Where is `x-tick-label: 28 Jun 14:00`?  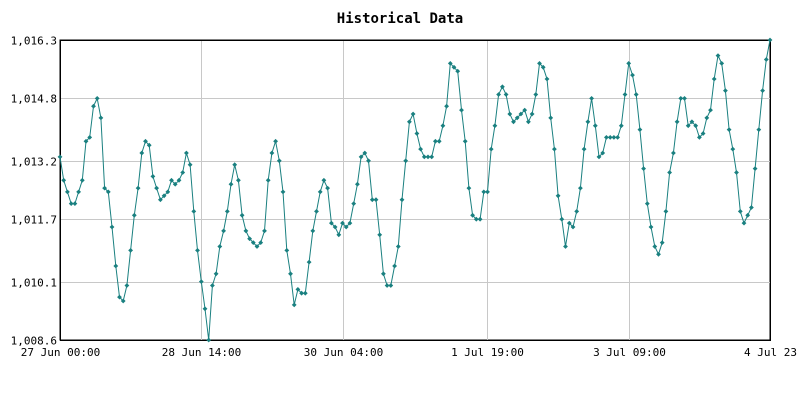 x-tick-label: 28 Jun 14:00 is located at coordinates (201, 352).